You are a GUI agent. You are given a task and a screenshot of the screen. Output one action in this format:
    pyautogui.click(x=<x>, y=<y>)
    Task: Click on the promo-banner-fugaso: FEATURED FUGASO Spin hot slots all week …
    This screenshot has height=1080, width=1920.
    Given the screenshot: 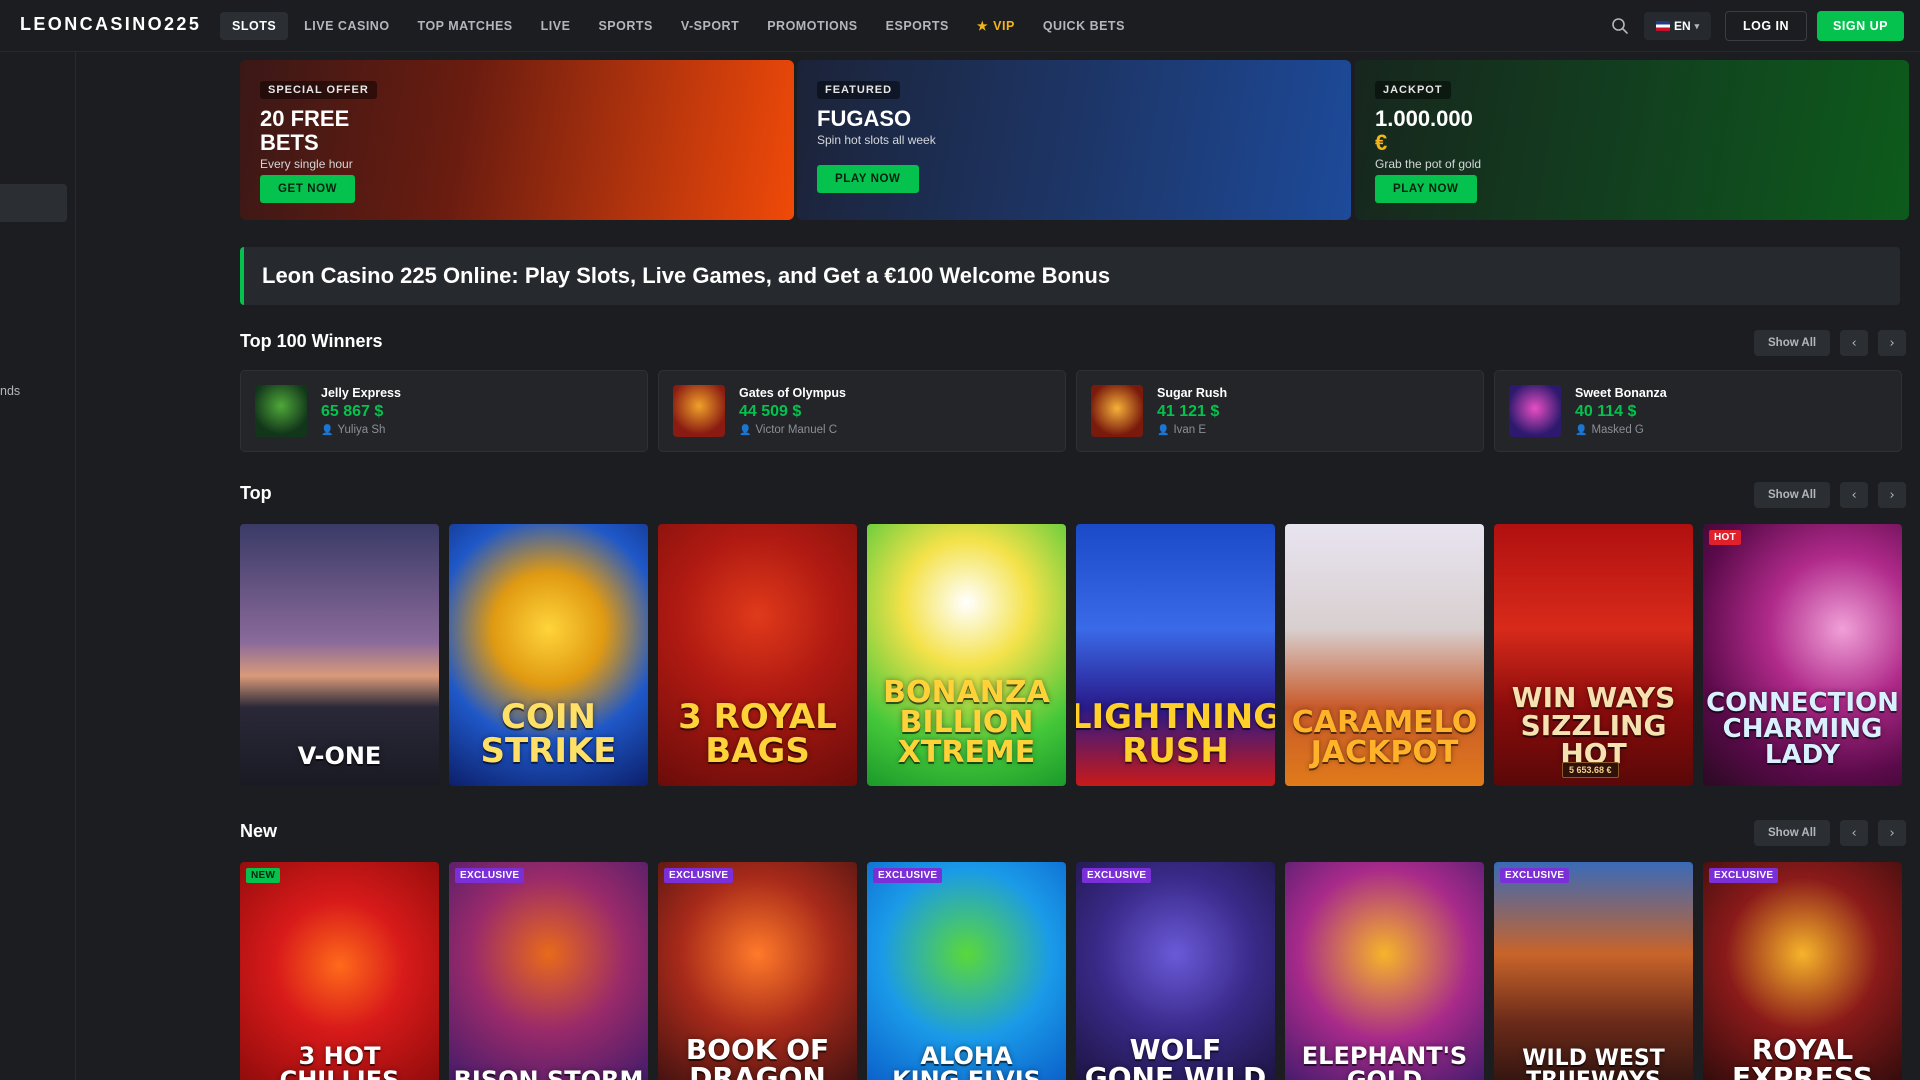 What is the action you would take?
    pyautogui.click(x=1074, y=140)
    